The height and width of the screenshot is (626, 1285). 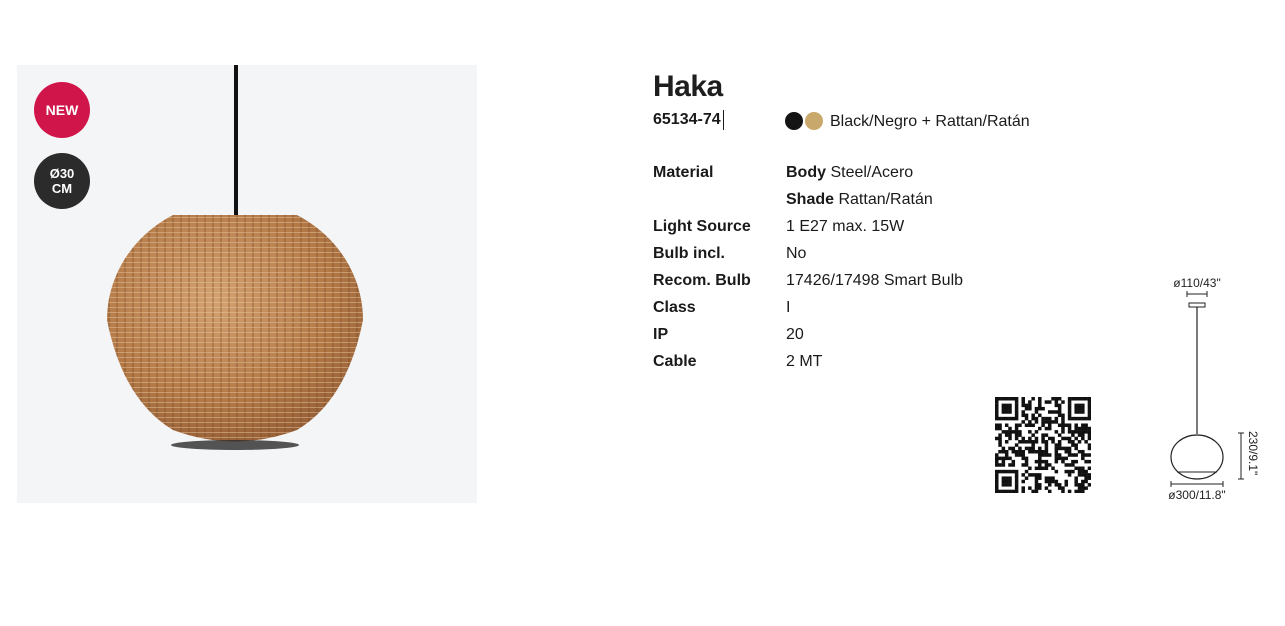 What do you see at coordinates (683, 172) in the screenshot?
I see `spec-label: Material` at bounding box center [683, 172].